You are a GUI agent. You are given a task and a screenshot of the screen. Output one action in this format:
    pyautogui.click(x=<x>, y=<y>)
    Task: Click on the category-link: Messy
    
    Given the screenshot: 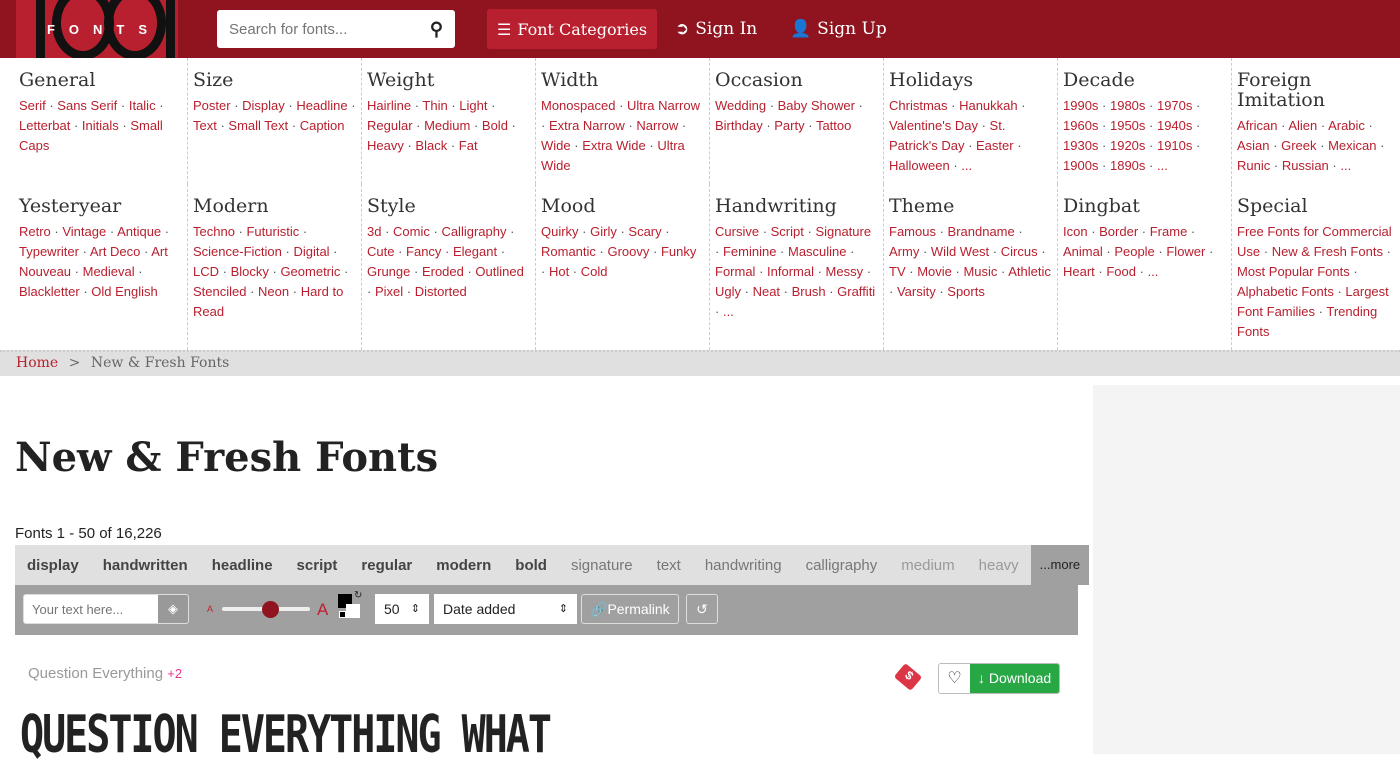 What is the action you would take?
    pyautogui.click(x=845, y=271)
    